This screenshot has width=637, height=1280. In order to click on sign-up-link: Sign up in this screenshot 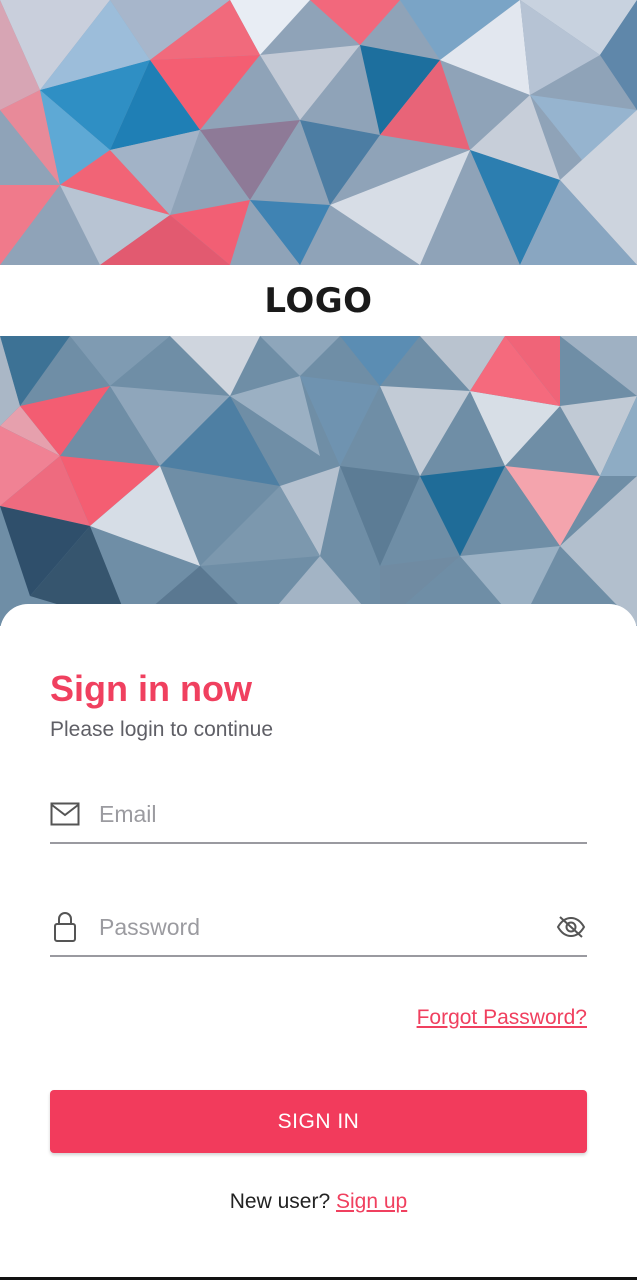, I will do `click(371, 1201)`.